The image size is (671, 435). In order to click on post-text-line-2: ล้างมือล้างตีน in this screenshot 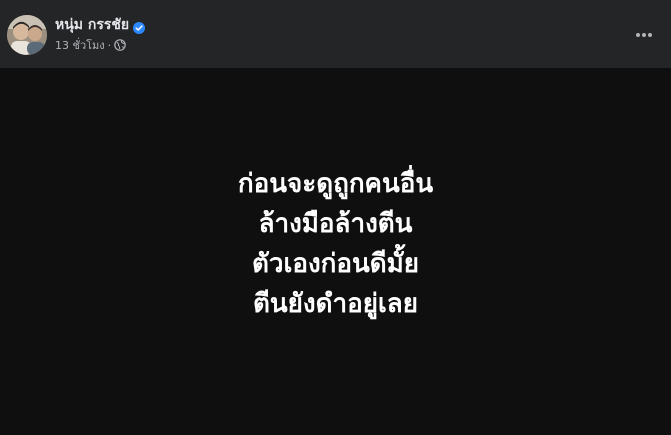, I will do `click(335, 223)`.